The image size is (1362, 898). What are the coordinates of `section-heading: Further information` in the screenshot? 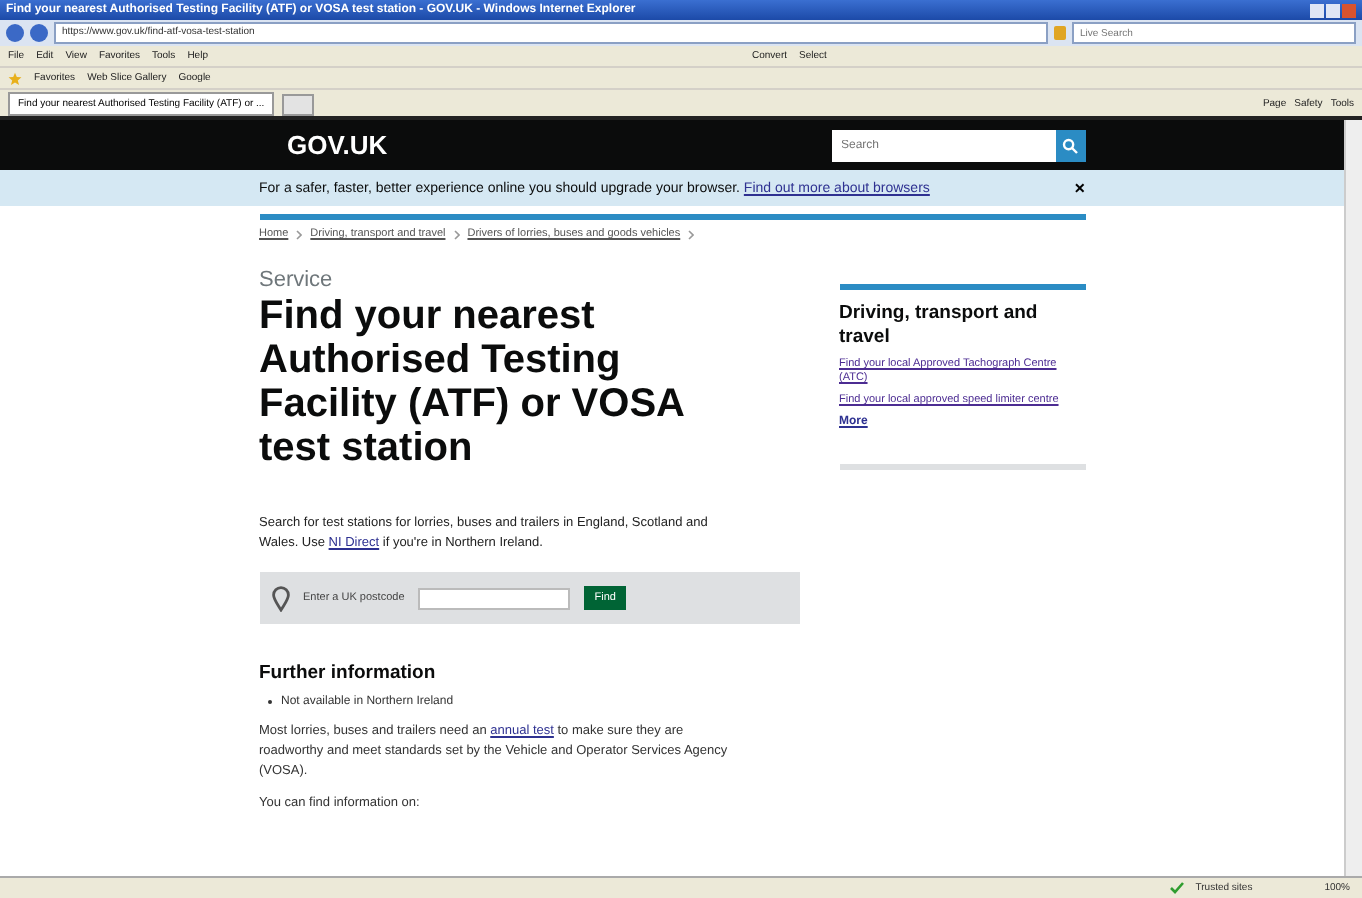 It's located at (348, 673).